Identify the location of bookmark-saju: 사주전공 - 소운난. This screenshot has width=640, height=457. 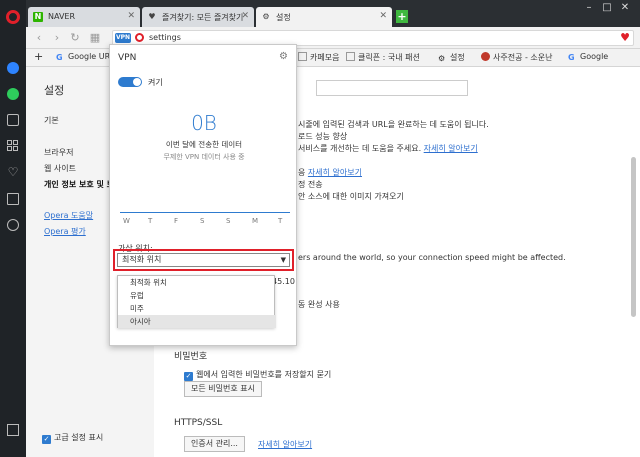
(517, 57).